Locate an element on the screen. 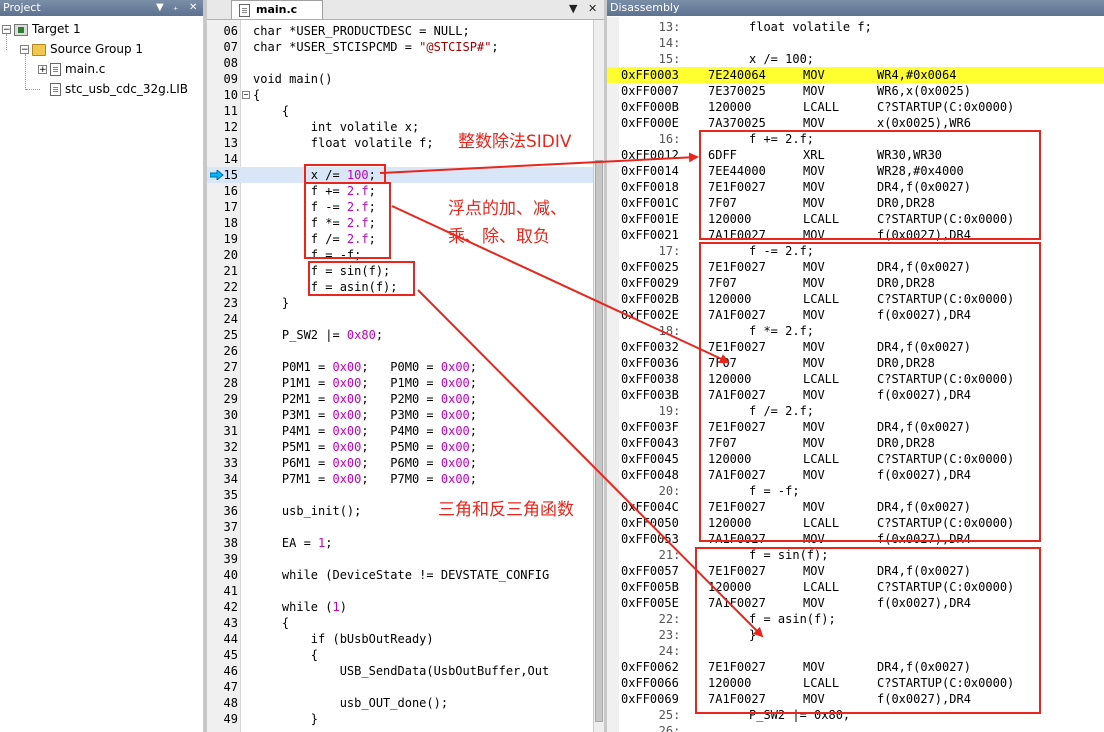  disassembly-instruction: 0xFF0025 7E1F0027 MOV DR4,f(0x0027) is located at coordinates (855, 267).